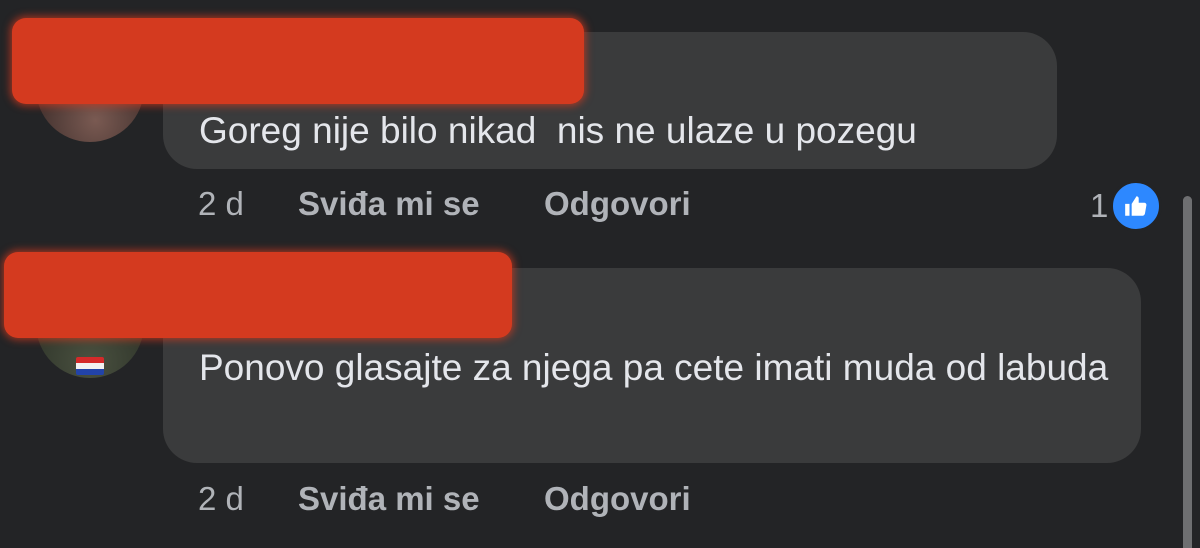 This screenshot has width=1200, height=548. I want to click on scrollbar, so click(1187, 372).